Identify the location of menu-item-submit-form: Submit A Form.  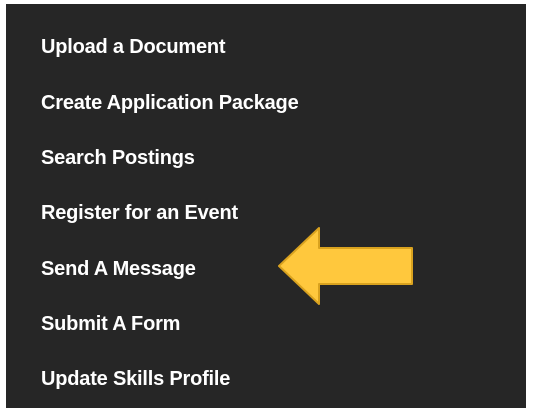
(110, 324).